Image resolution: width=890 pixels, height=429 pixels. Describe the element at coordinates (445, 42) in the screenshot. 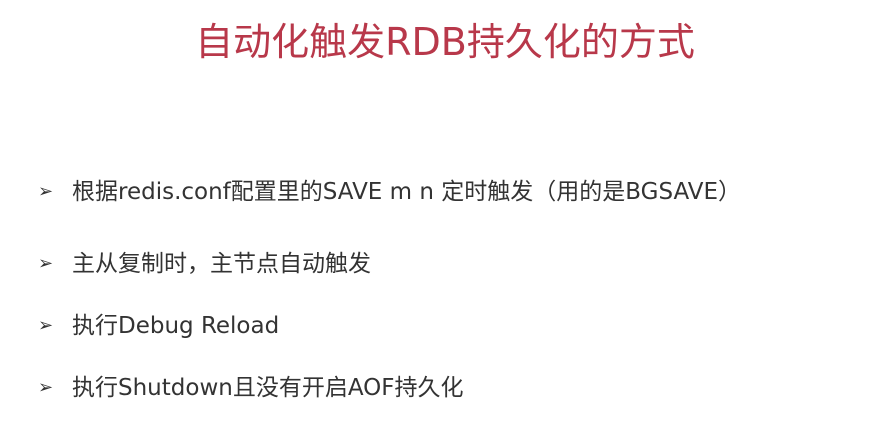

I see `slide-title: 自动化触发RDB持久化的方式` at that location.